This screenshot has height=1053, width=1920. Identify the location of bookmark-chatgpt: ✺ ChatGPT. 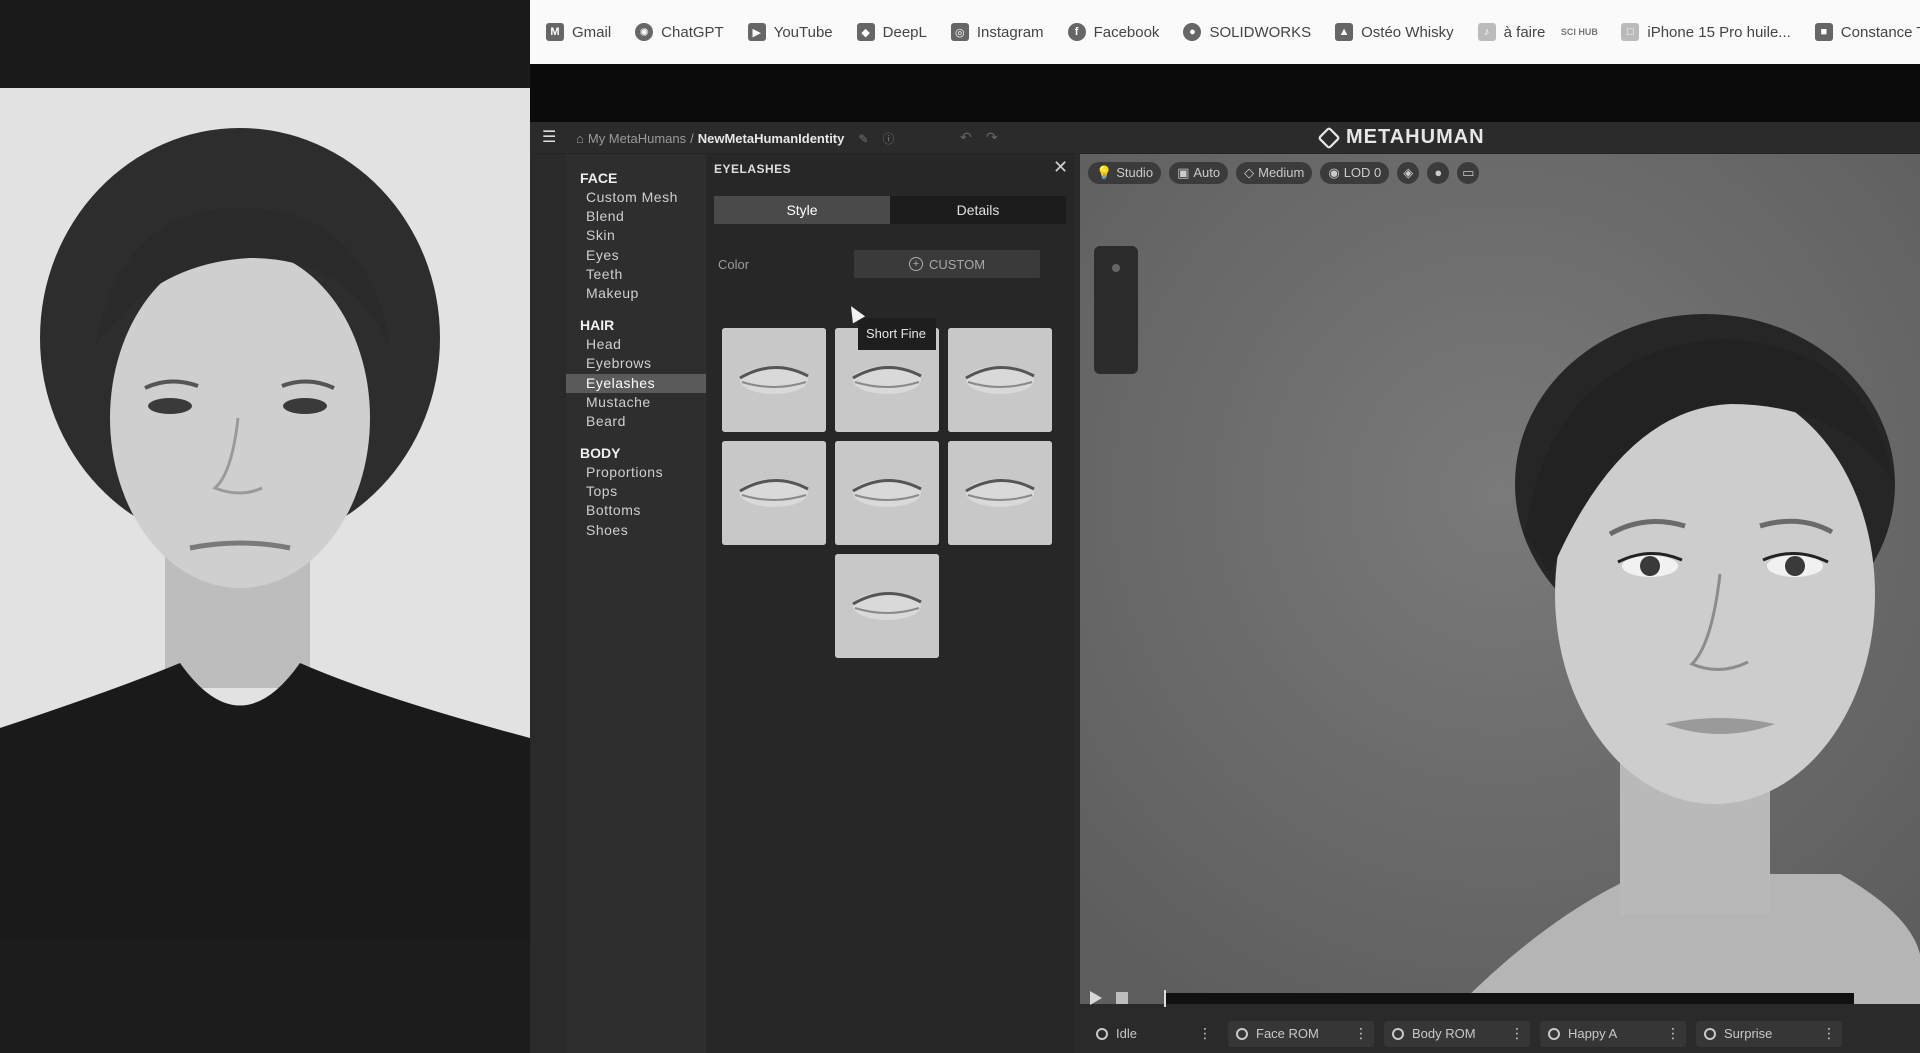
(679, 32).